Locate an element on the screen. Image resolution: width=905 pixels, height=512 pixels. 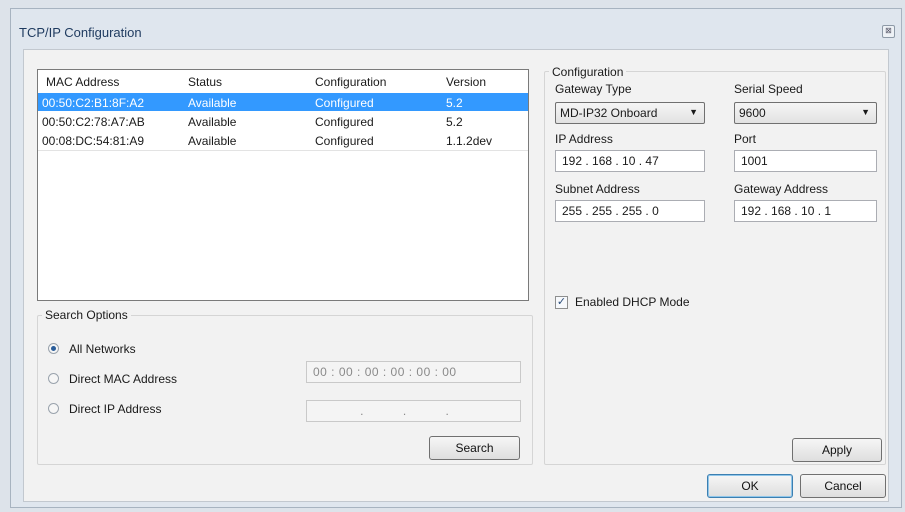
column-header-mac: MAC Address is located at coordinates (82, 82).